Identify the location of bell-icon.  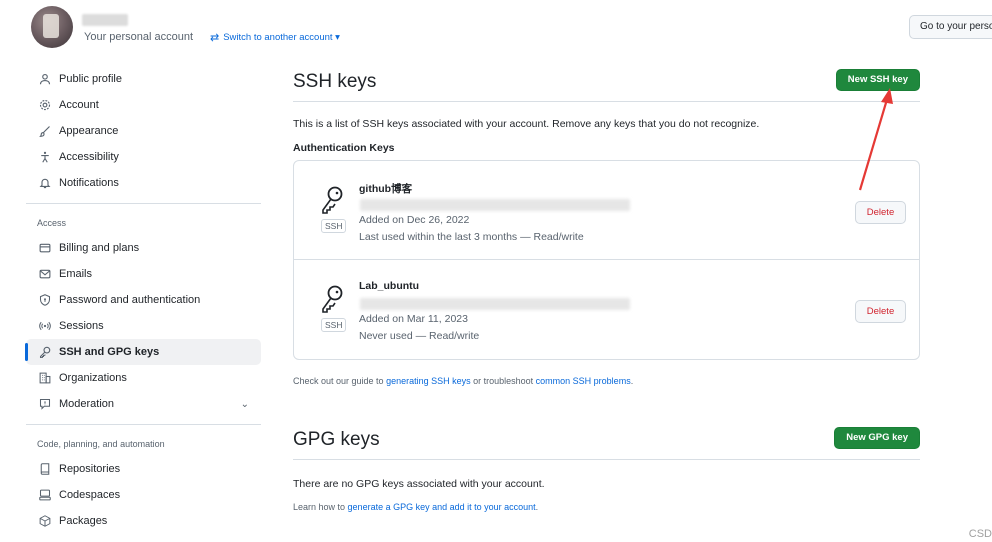
(44, 183).